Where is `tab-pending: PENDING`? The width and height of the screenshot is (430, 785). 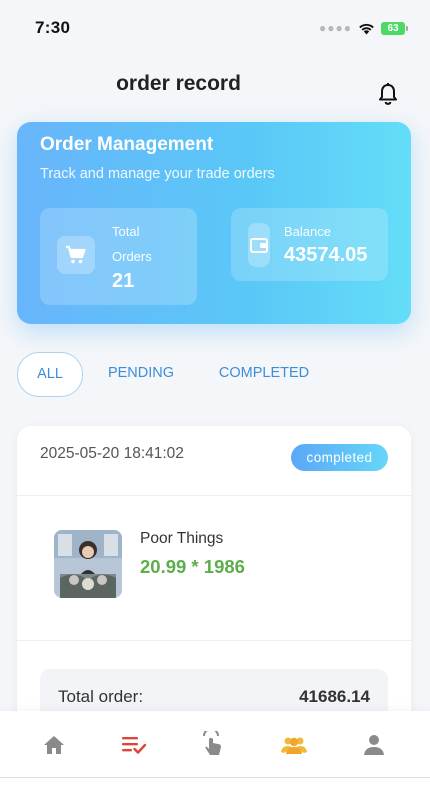
tab-pending: PENDING is located at coordinates (141, 373).